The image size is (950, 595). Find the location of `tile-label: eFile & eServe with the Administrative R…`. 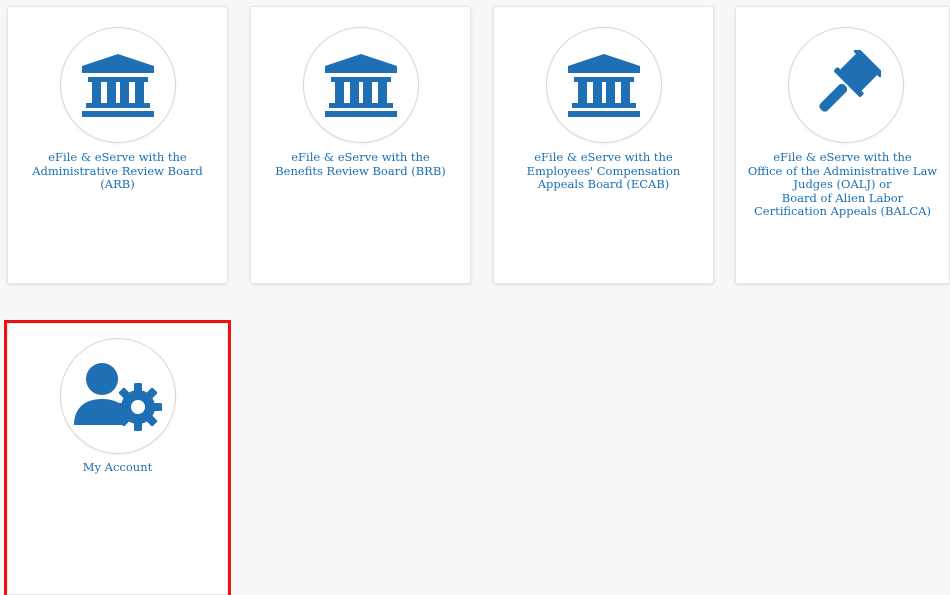

tile-label: eFile & eServe with the Administrative R… is located at coordinates (117, 171).